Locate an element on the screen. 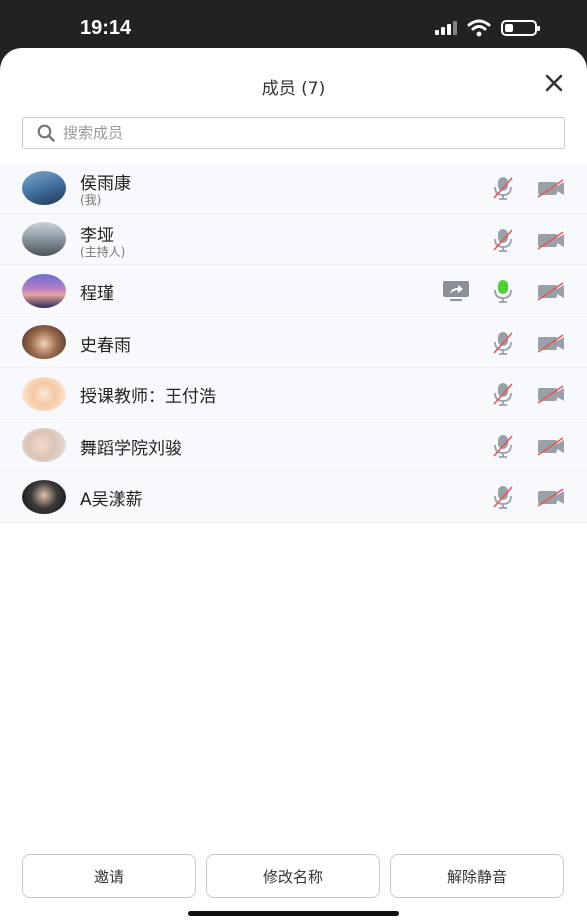  member-row: 李垭 (主持人) is located at coordinates (293, 239).